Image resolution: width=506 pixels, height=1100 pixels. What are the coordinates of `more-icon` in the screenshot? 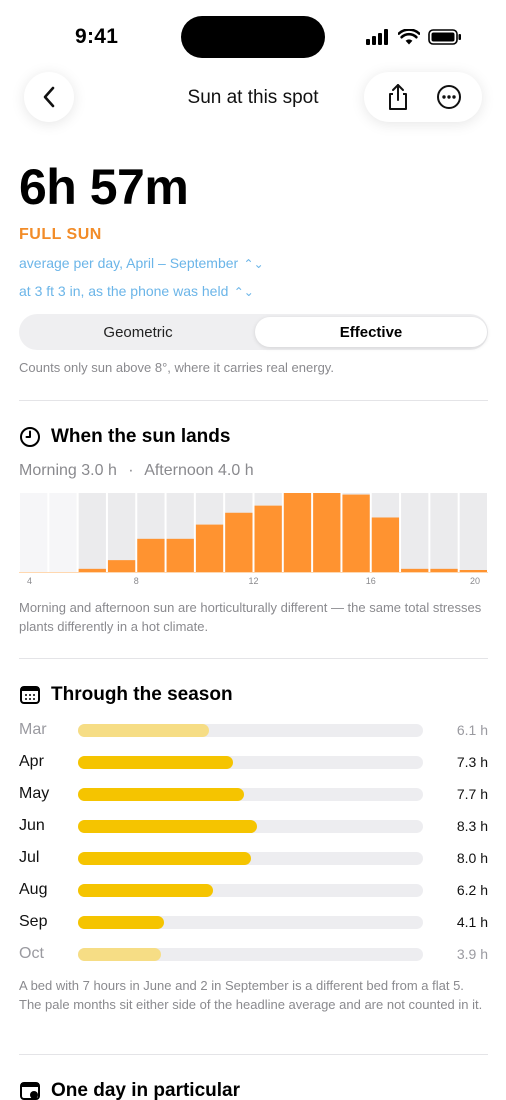 It's located at (448, 97).